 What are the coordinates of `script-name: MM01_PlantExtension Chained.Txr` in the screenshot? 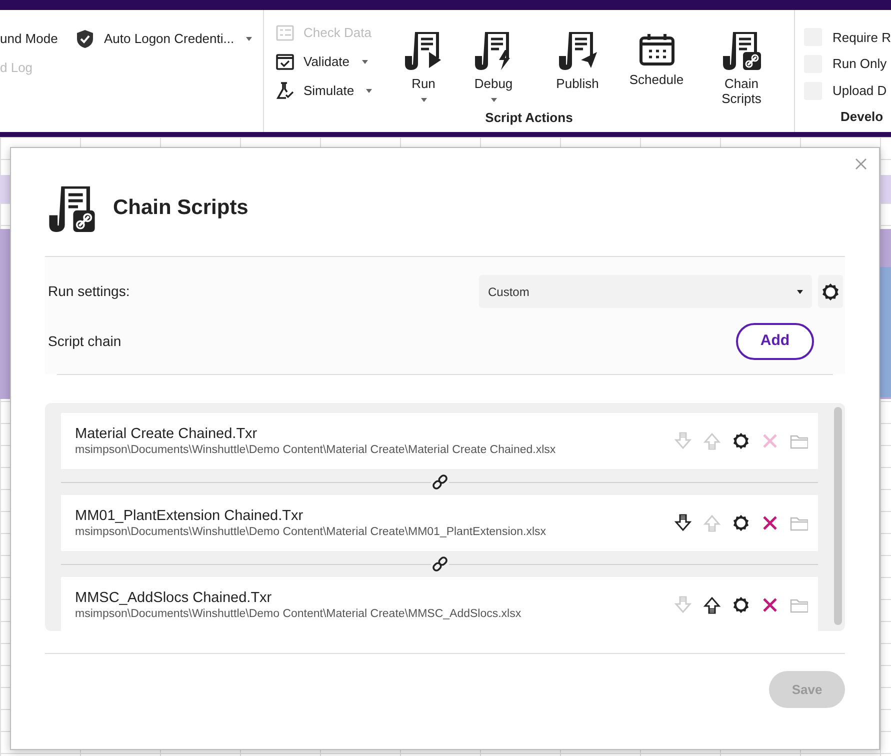 It's located at (189, 515).